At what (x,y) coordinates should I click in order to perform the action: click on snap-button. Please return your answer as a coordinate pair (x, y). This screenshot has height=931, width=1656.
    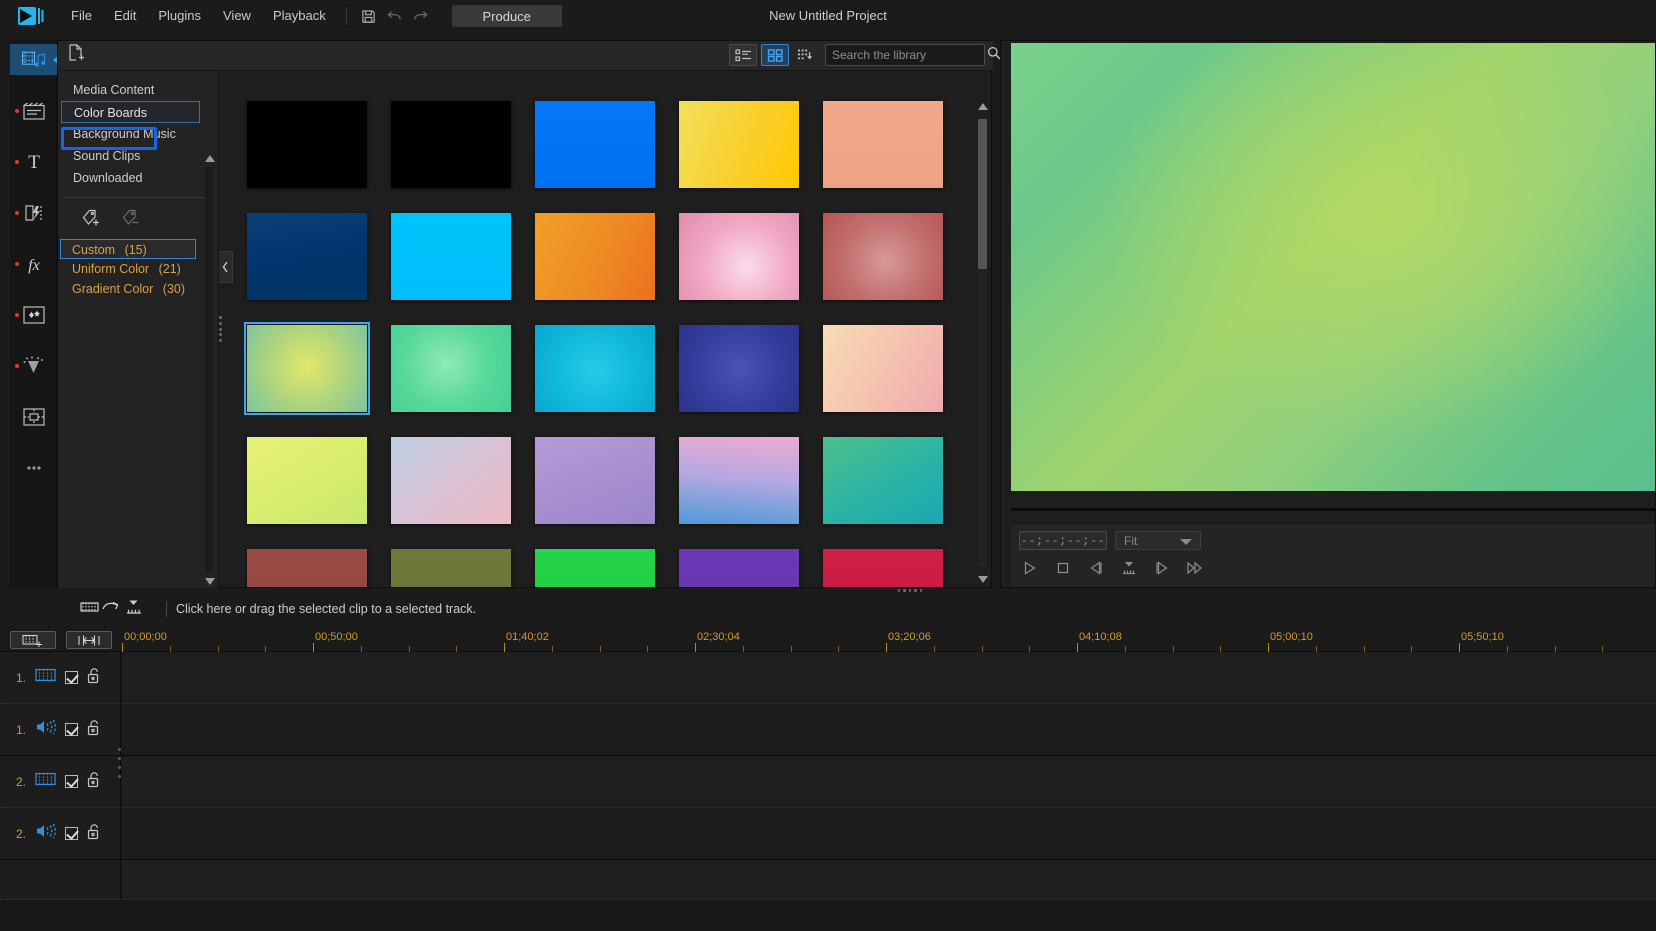
    Looking at the image, I should click on (89, 640).